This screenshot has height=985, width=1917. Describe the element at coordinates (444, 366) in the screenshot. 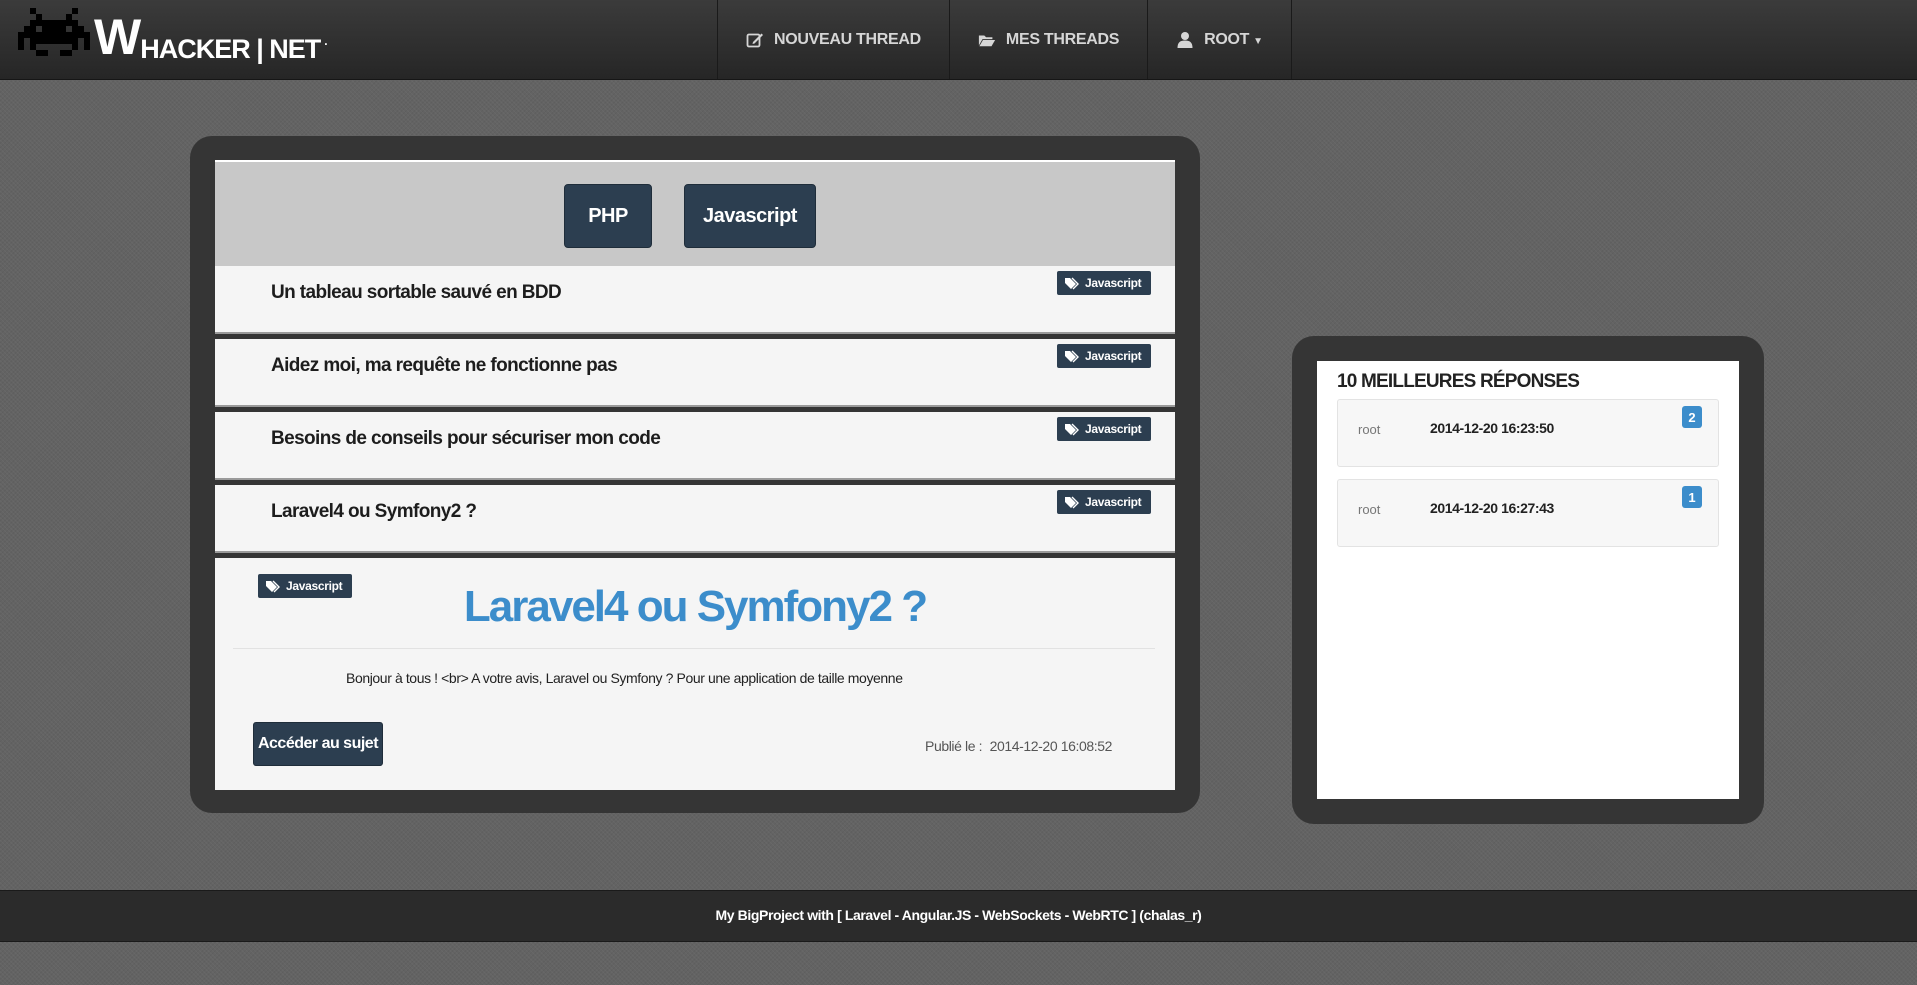

I see `thread-title: Aidez moi, ma requête ne fonctionne pas` at that location.